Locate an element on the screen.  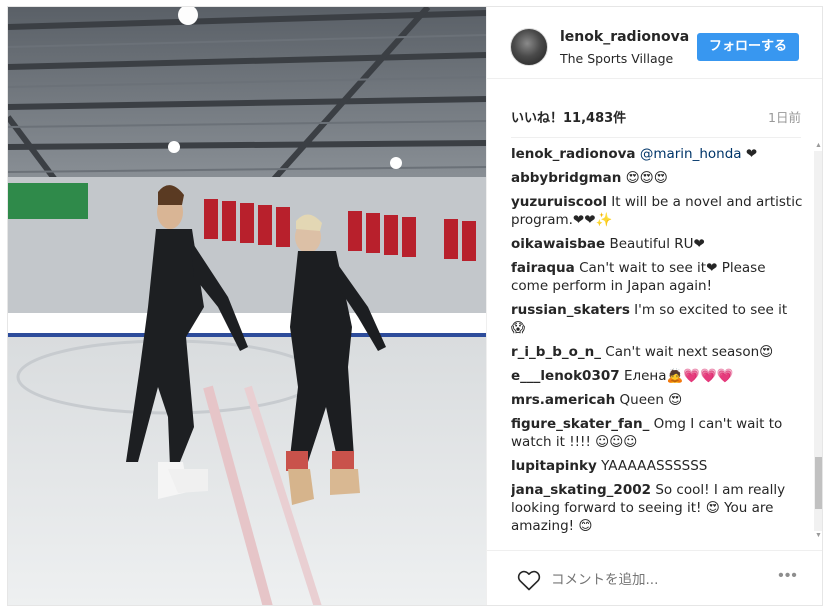
comment-input is located at coordinates (651, 580).